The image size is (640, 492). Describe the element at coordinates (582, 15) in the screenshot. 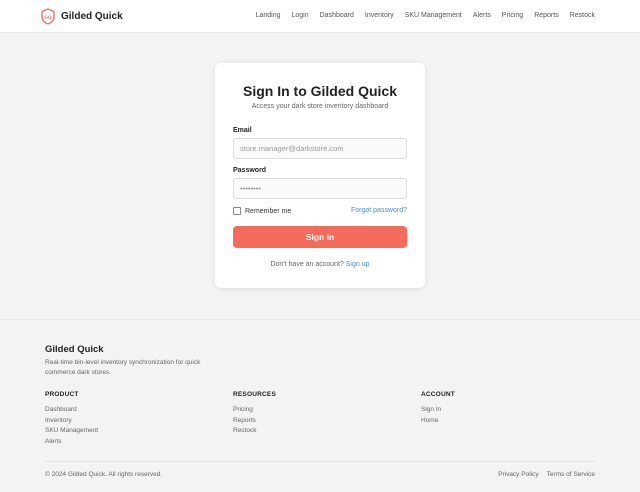

I see `nav-link-restock: Restock` at that location.